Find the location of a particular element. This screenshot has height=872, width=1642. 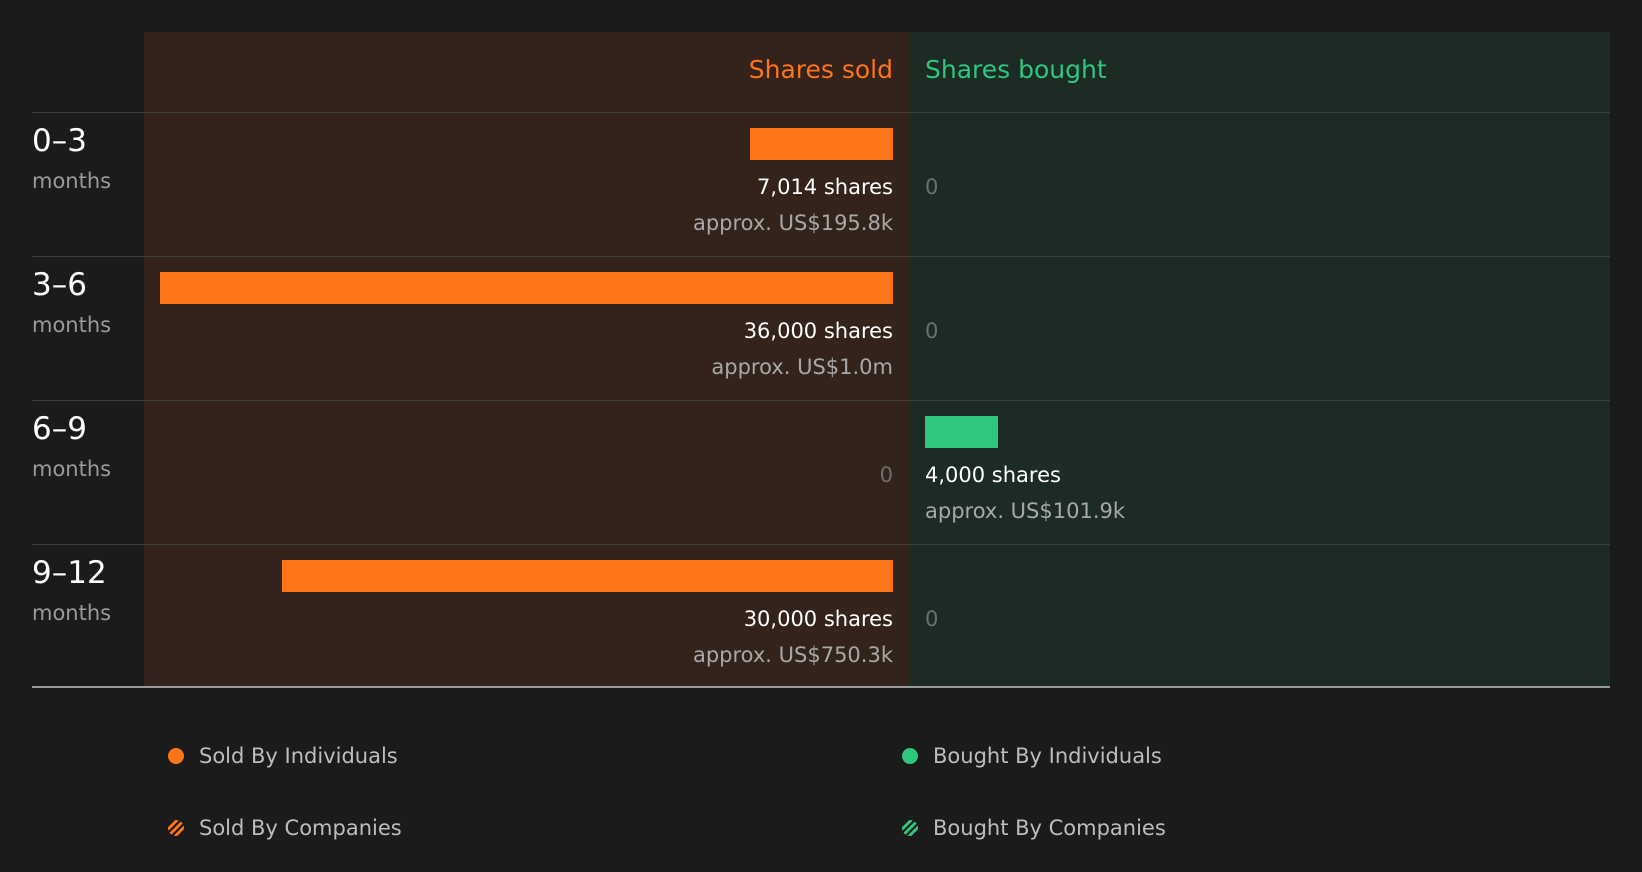

sold-shares-label: 30,000 shares is located at coordinates (818, 619).